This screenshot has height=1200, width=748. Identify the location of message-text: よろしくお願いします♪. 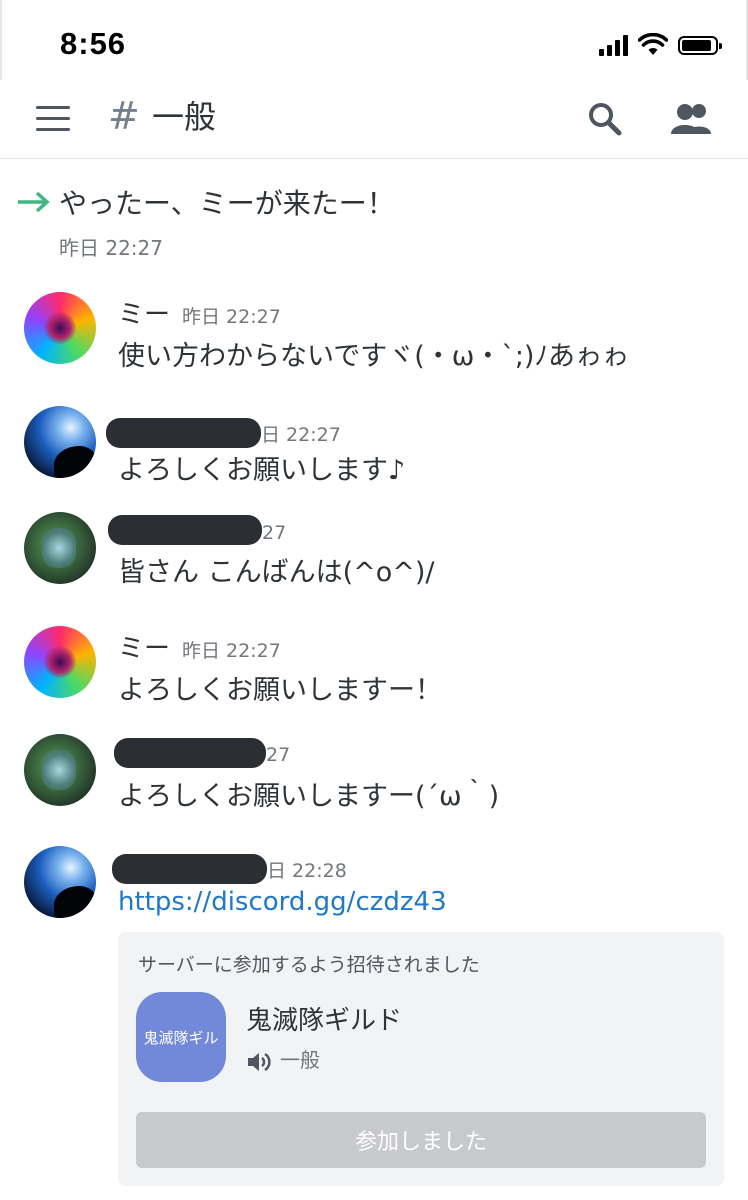
(262, 470).